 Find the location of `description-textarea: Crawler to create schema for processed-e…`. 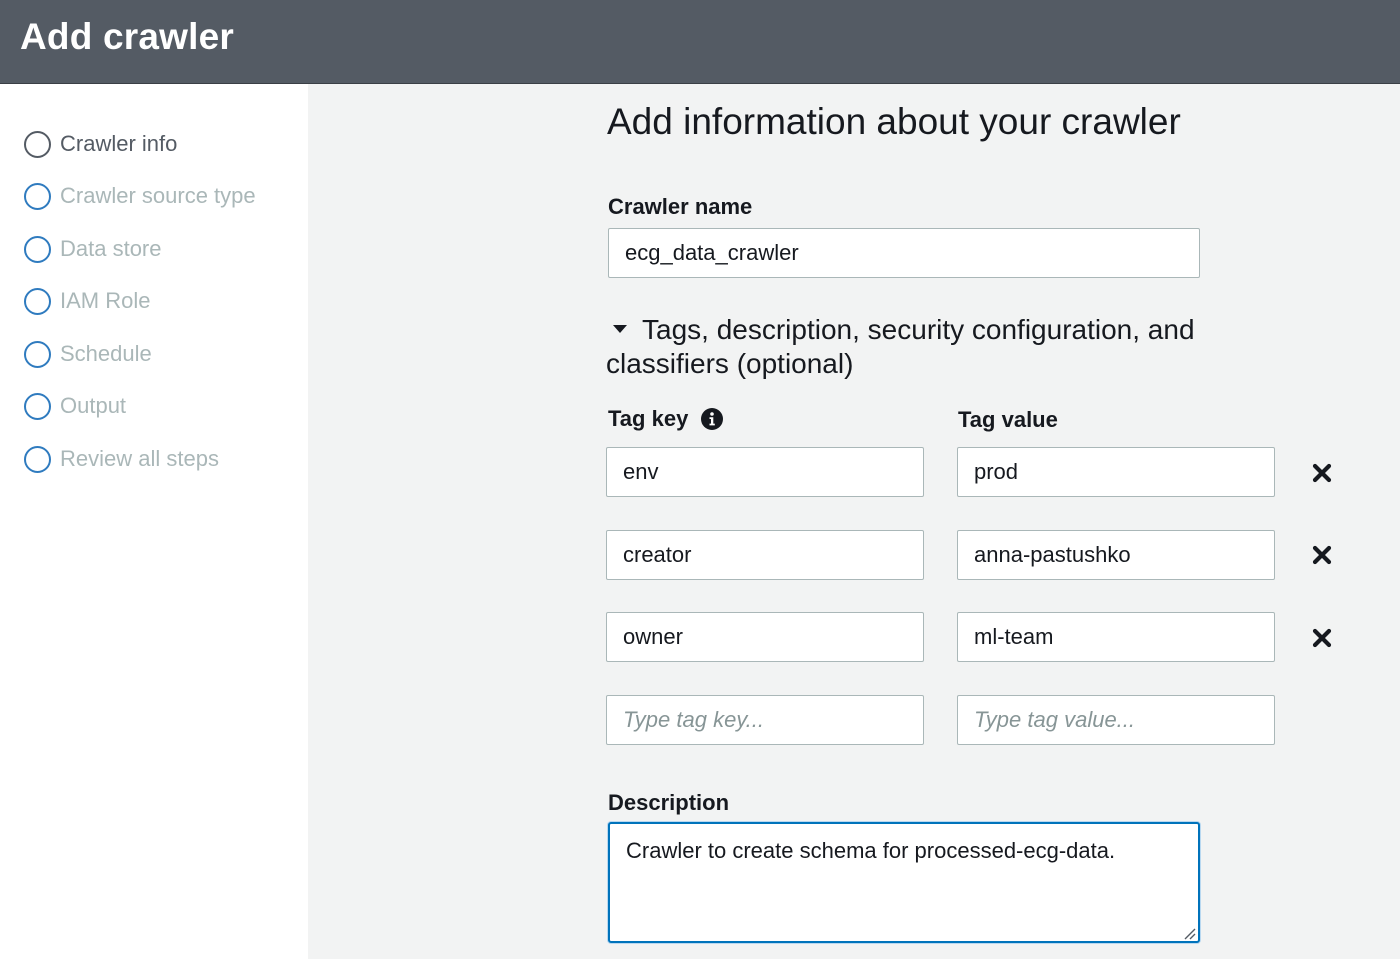

description-textarea: Crawler to create schema for processed-e… is located at coordinates (904, 882).